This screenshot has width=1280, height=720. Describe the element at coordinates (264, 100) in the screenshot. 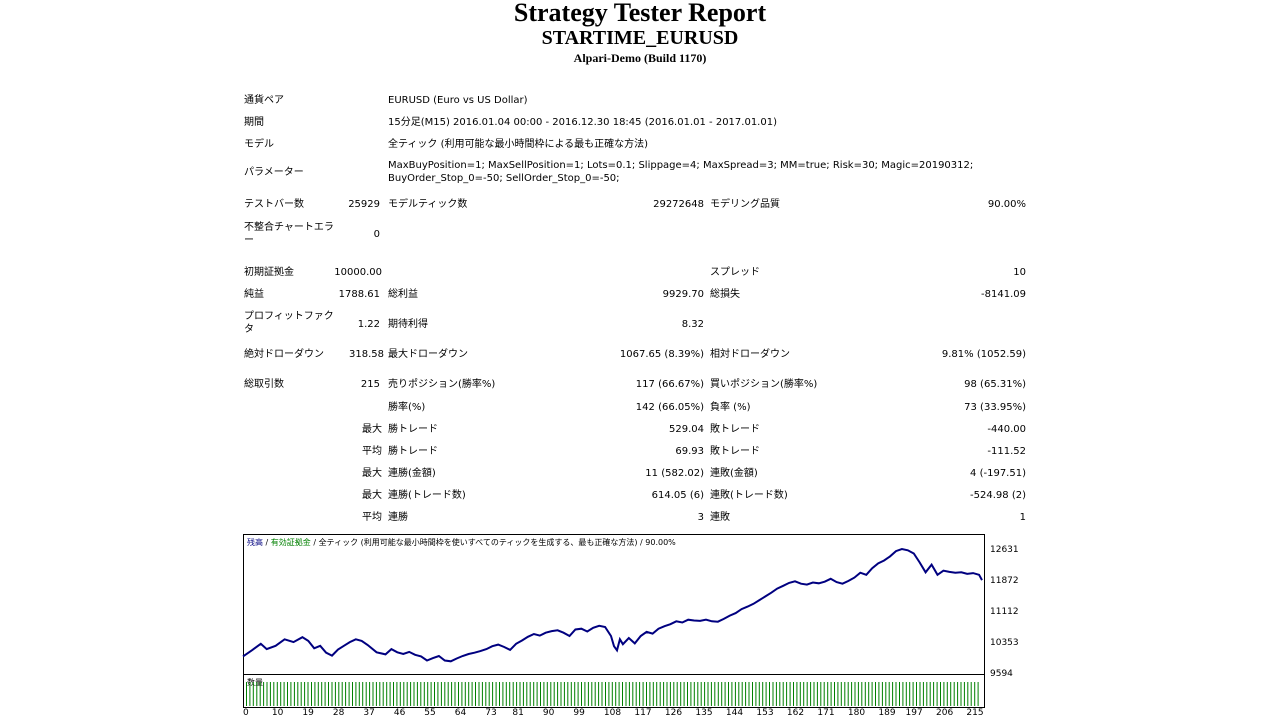

I see `symbol-label: 通貨ペア` at that location.